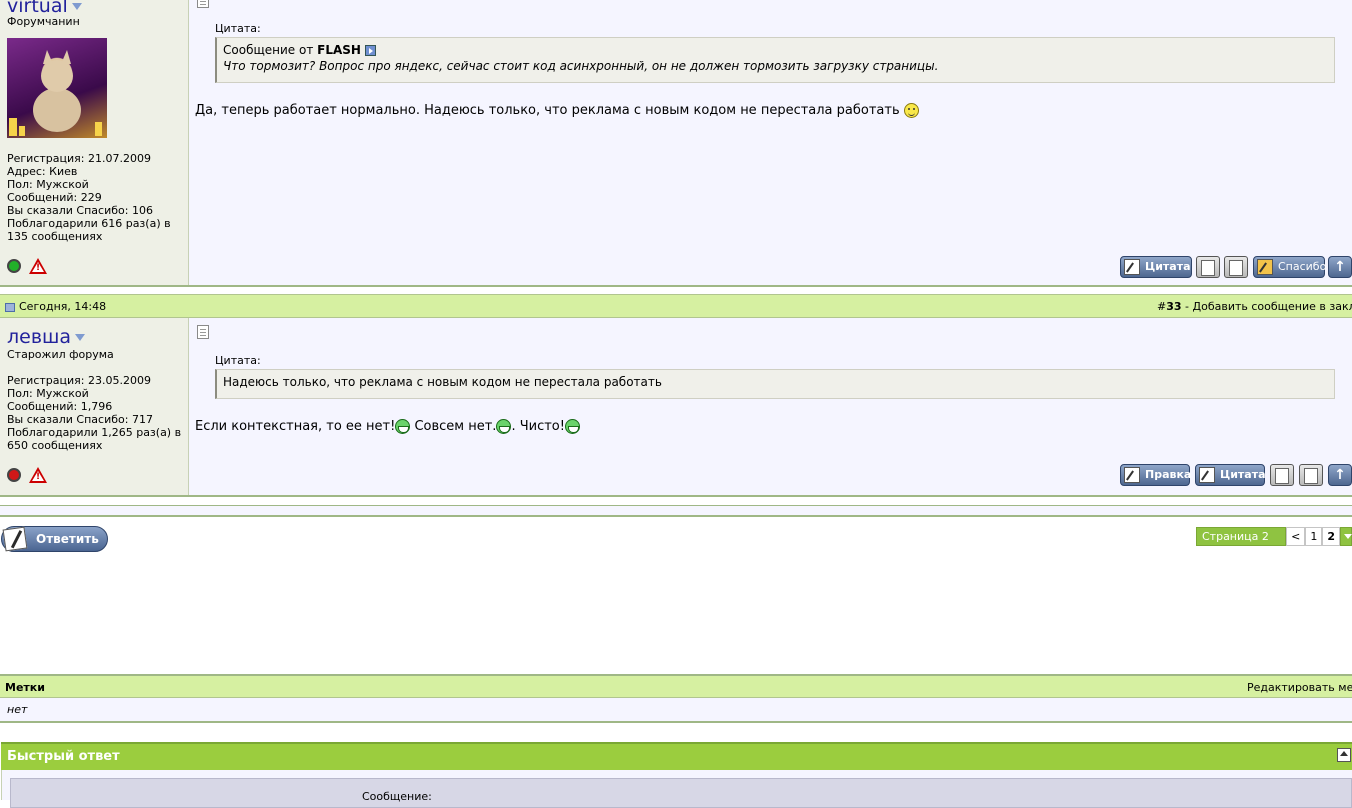 Image resolution: width=1352 pixels, height=808 pixels. Describe the element at coordinates (17, 709) in the screenshot. I see `tags-value: нет` at that location.